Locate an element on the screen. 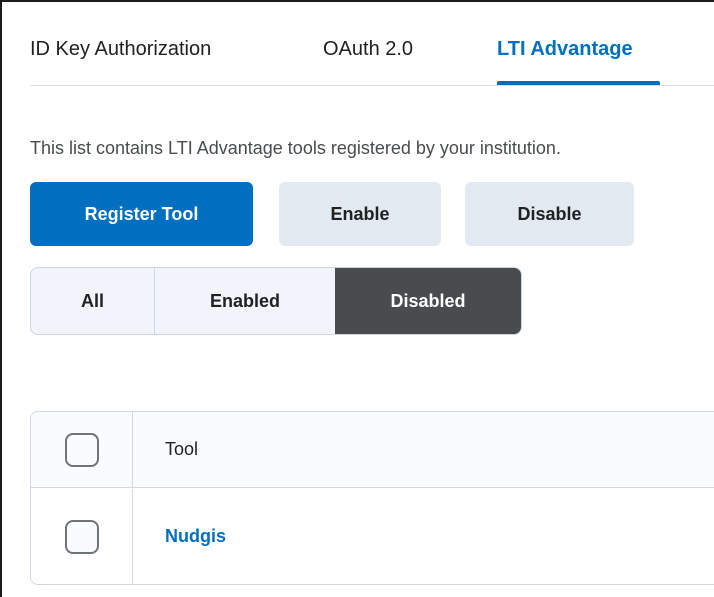 The image size is (714, 597). column-header-tool: Tool is located at coordinates (182, 449).